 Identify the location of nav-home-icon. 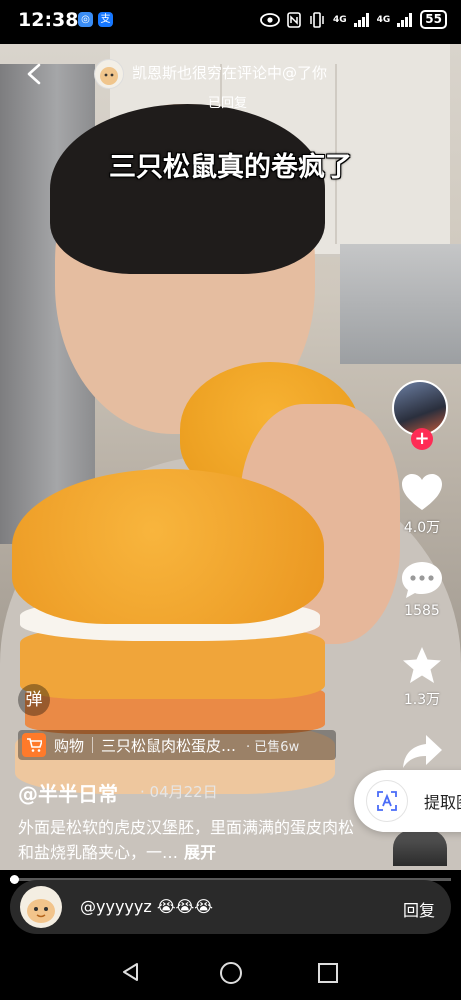
(231, 973).